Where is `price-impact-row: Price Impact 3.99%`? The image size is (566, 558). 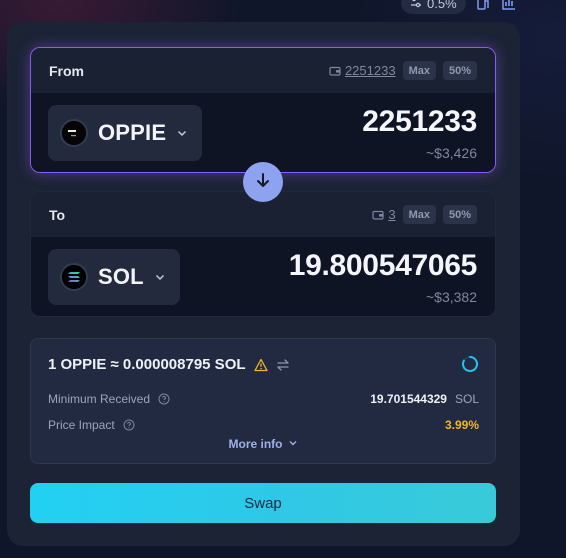 price-impact-row: Price Impact 3.99% is located at coordinates (263, 425).